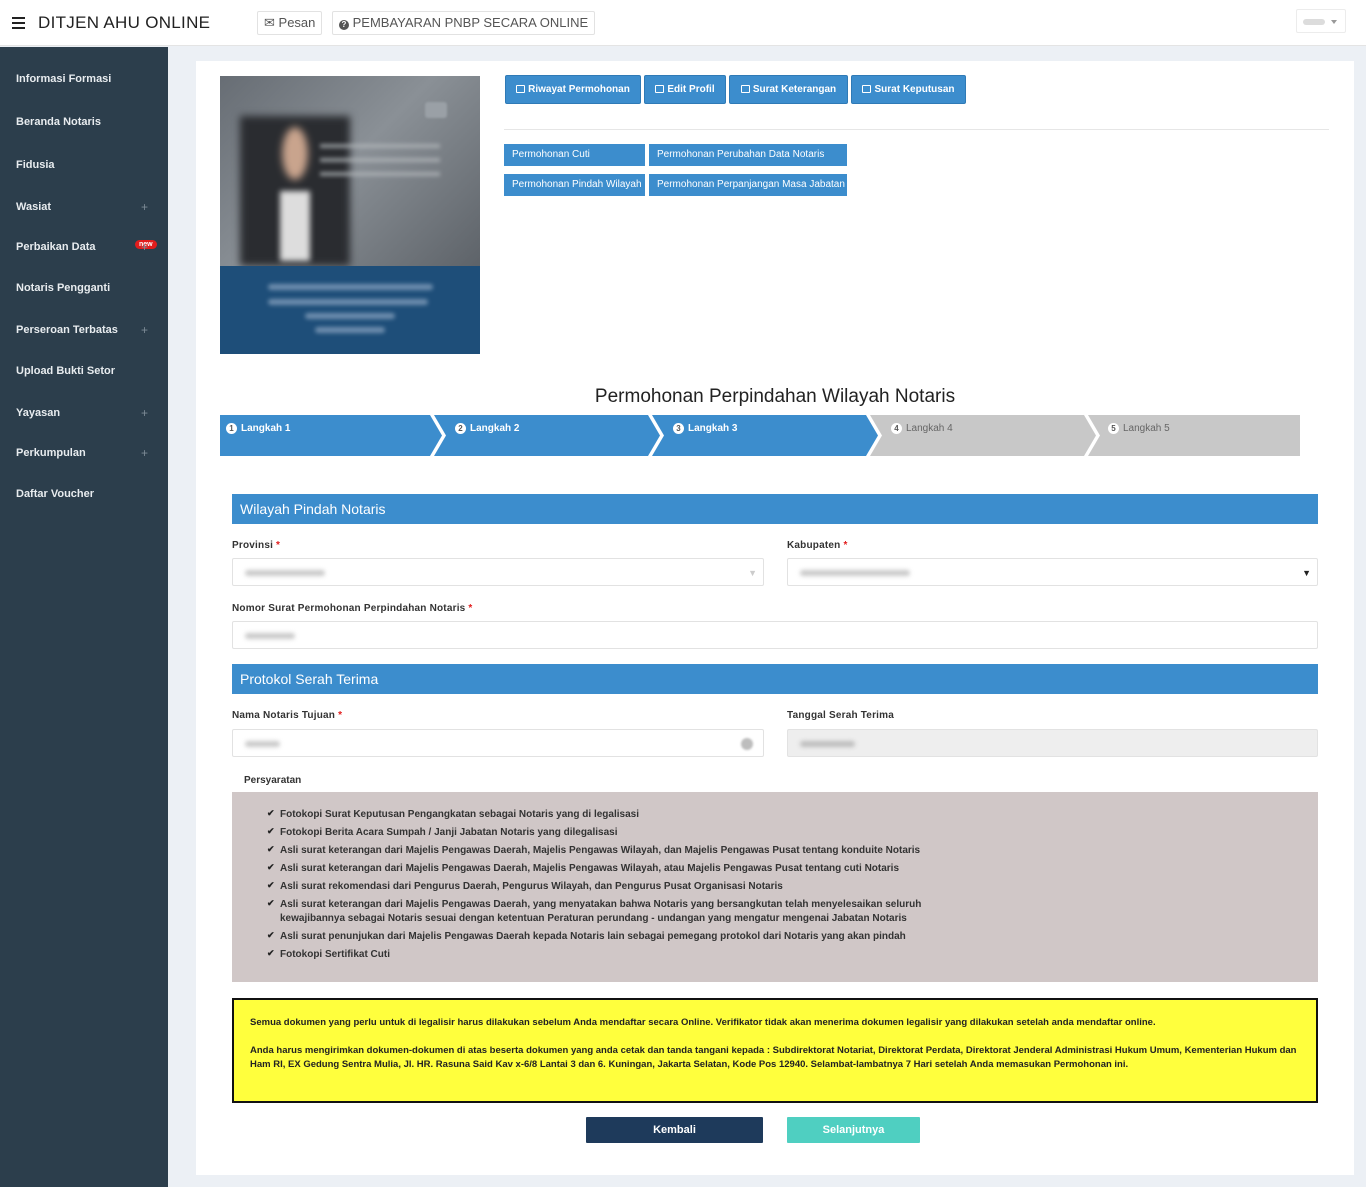 Image resolution: width=1366 pixels, height=1187 pixels. What do you see at coordinates (748, 185) in the screenshot?
I see `permohonan-perpanjangan-button: Permohonan Perpanjangan Masa Jabatan` at bounding box center [748, 185].